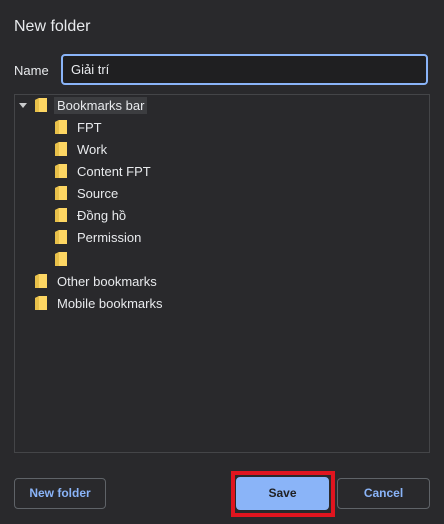  Describe the element at coordinates (282, 493) in the screenshot. I see `save-button: Save` at that location.